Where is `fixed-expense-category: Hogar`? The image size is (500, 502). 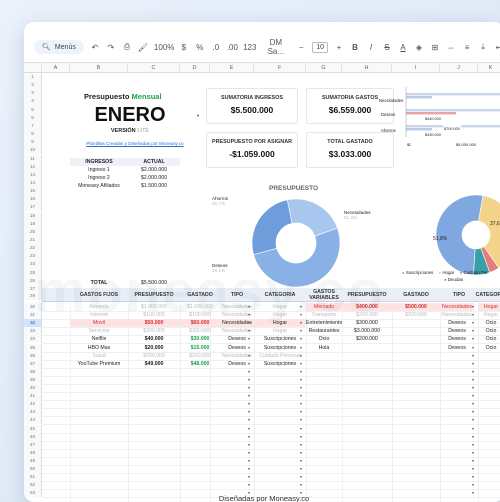 fixed-expense-category: Hogar is located at coordinates (280, 323).